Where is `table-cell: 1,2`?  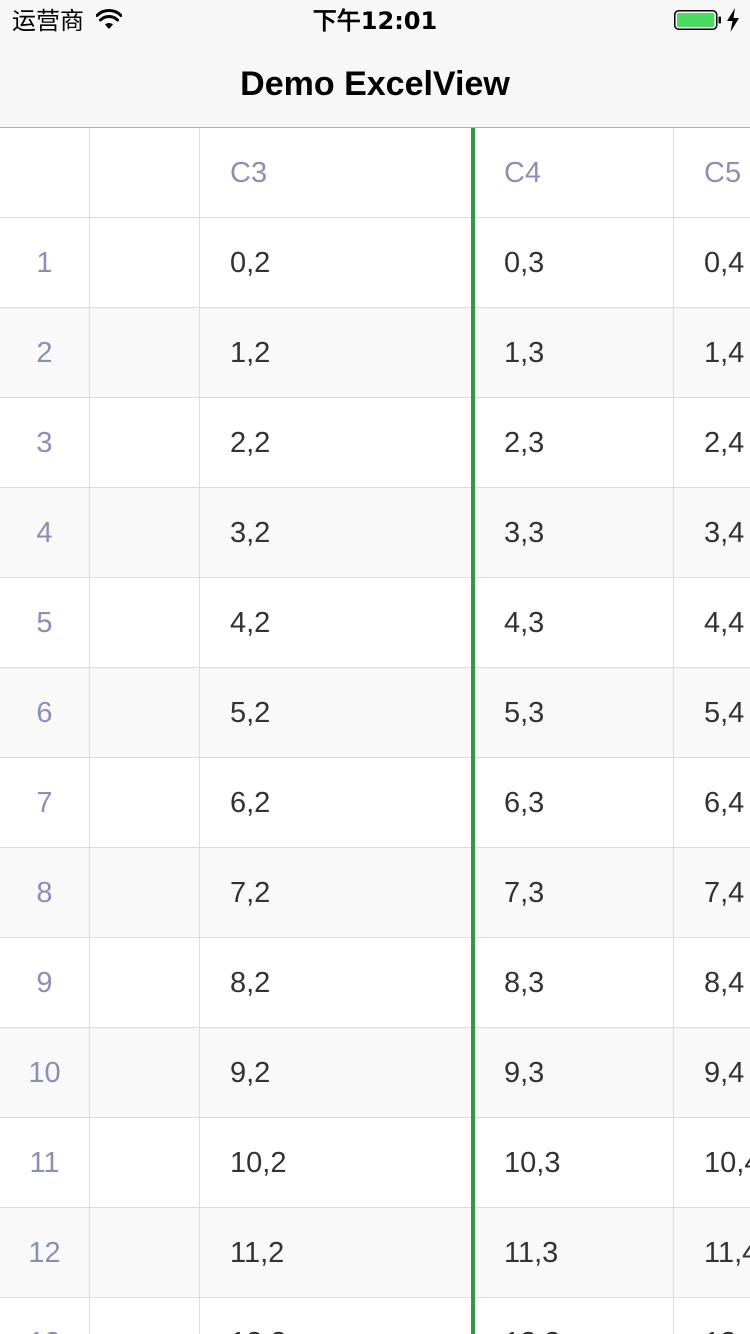 table-cell: 1,2 is located at coordinates (336, 352).